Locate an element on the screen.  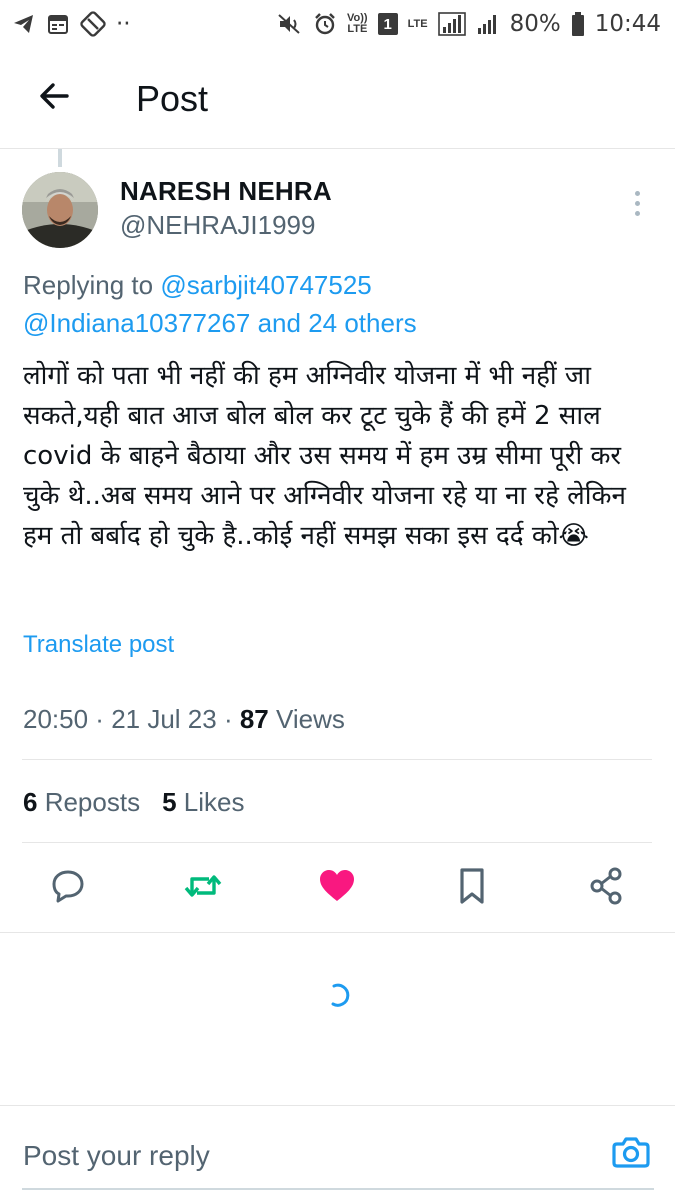
page-title: Post is located at coordinates (172, 98).